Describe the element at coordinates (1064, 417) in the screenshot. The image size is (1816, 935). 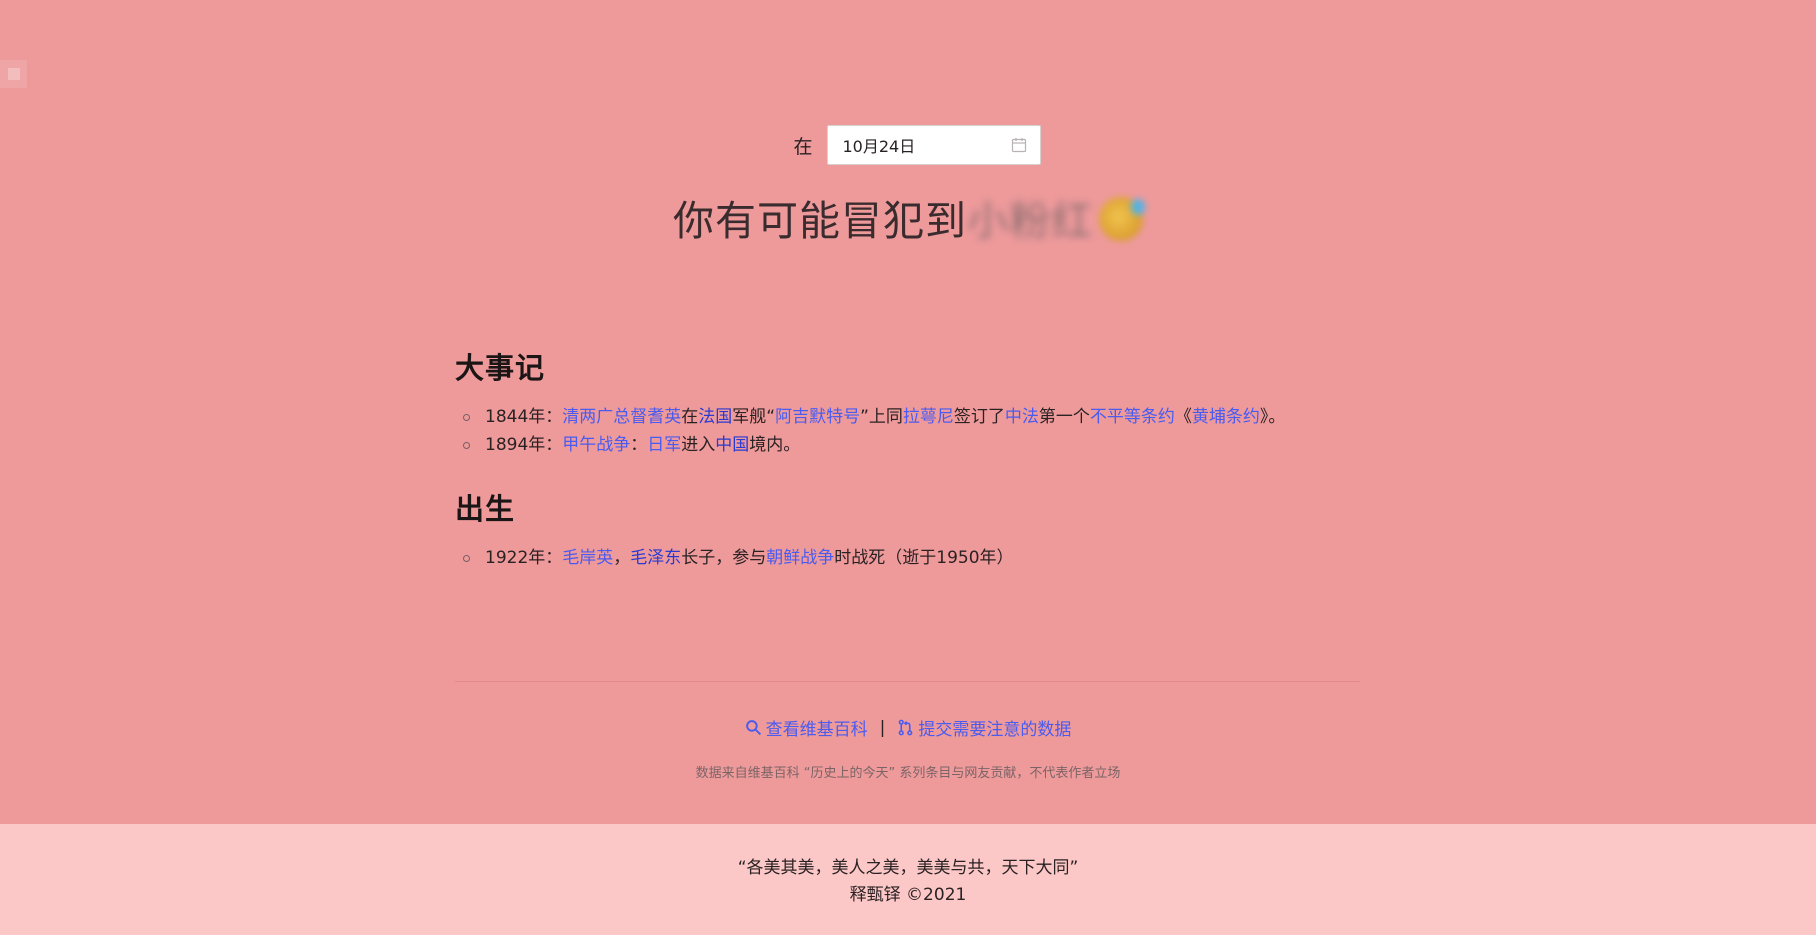
I see `item-text: 第一个` at that location.